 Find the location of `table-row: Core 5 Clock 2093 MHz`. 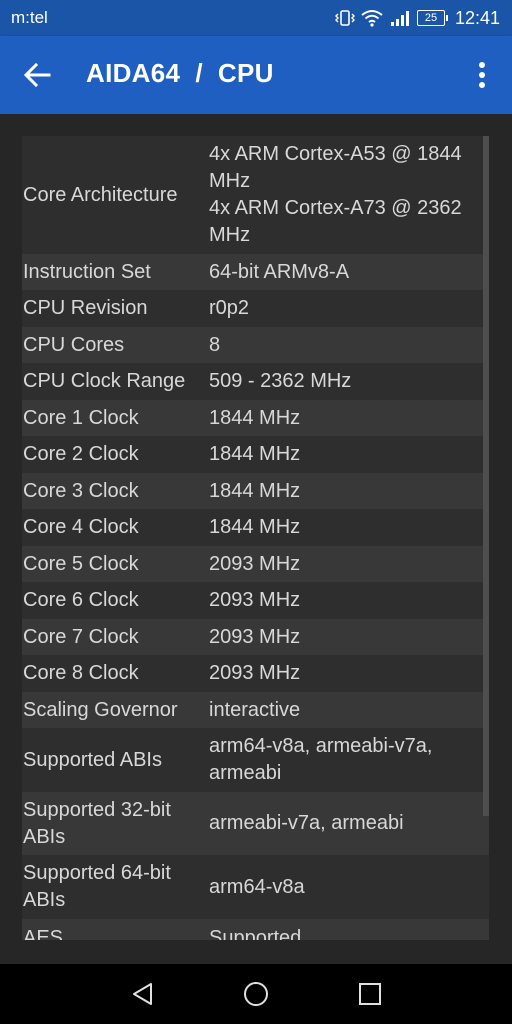

table-row: Core 5 Clock 2093 MHz is located at coordinates (255, 564).